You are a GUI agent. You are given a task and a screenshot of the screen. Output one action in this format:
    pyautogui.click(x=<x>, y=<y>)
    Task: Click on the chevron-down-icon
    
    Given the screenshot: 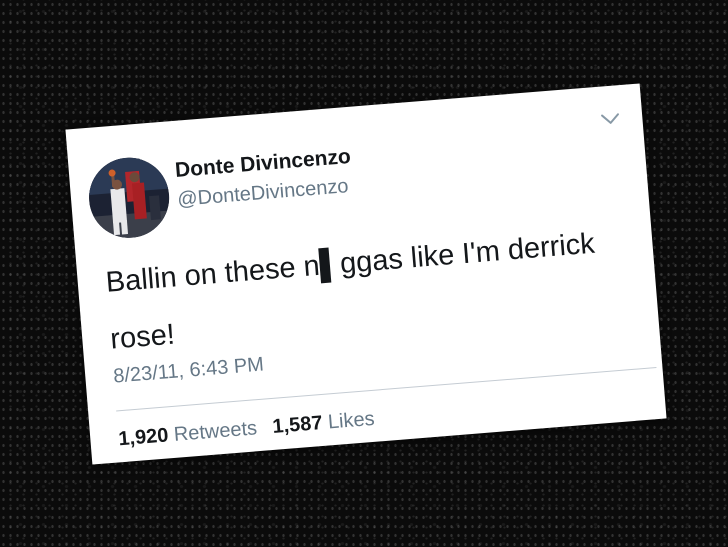 What is the action you would take?
    pyautogui.click(x=610, y=119)
    